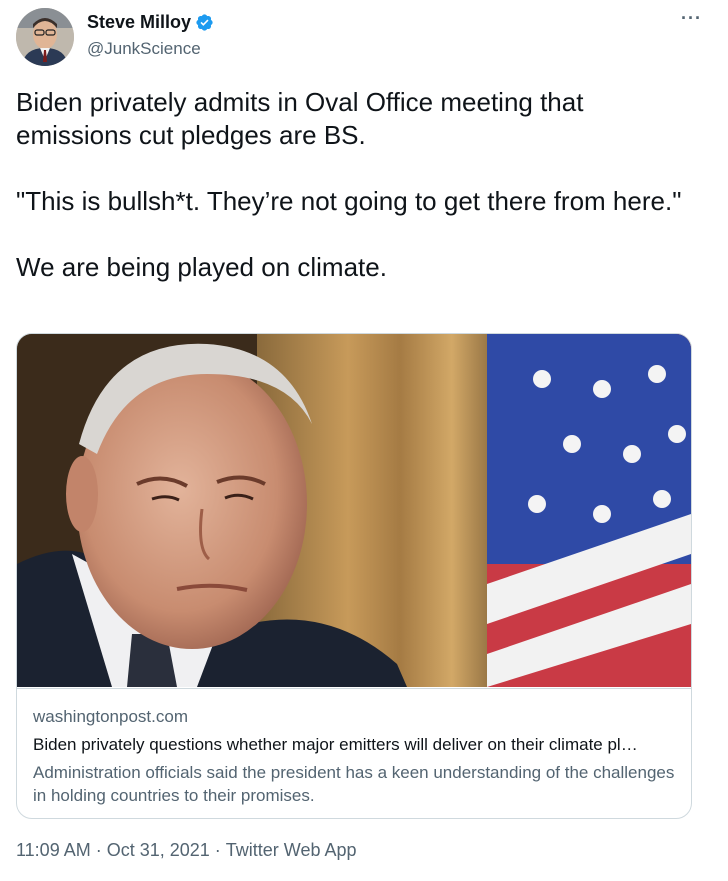 The width and height of the screenshot is (728, 881). I want to click on tweet-source: Twitter Web App, so click(291, 850).